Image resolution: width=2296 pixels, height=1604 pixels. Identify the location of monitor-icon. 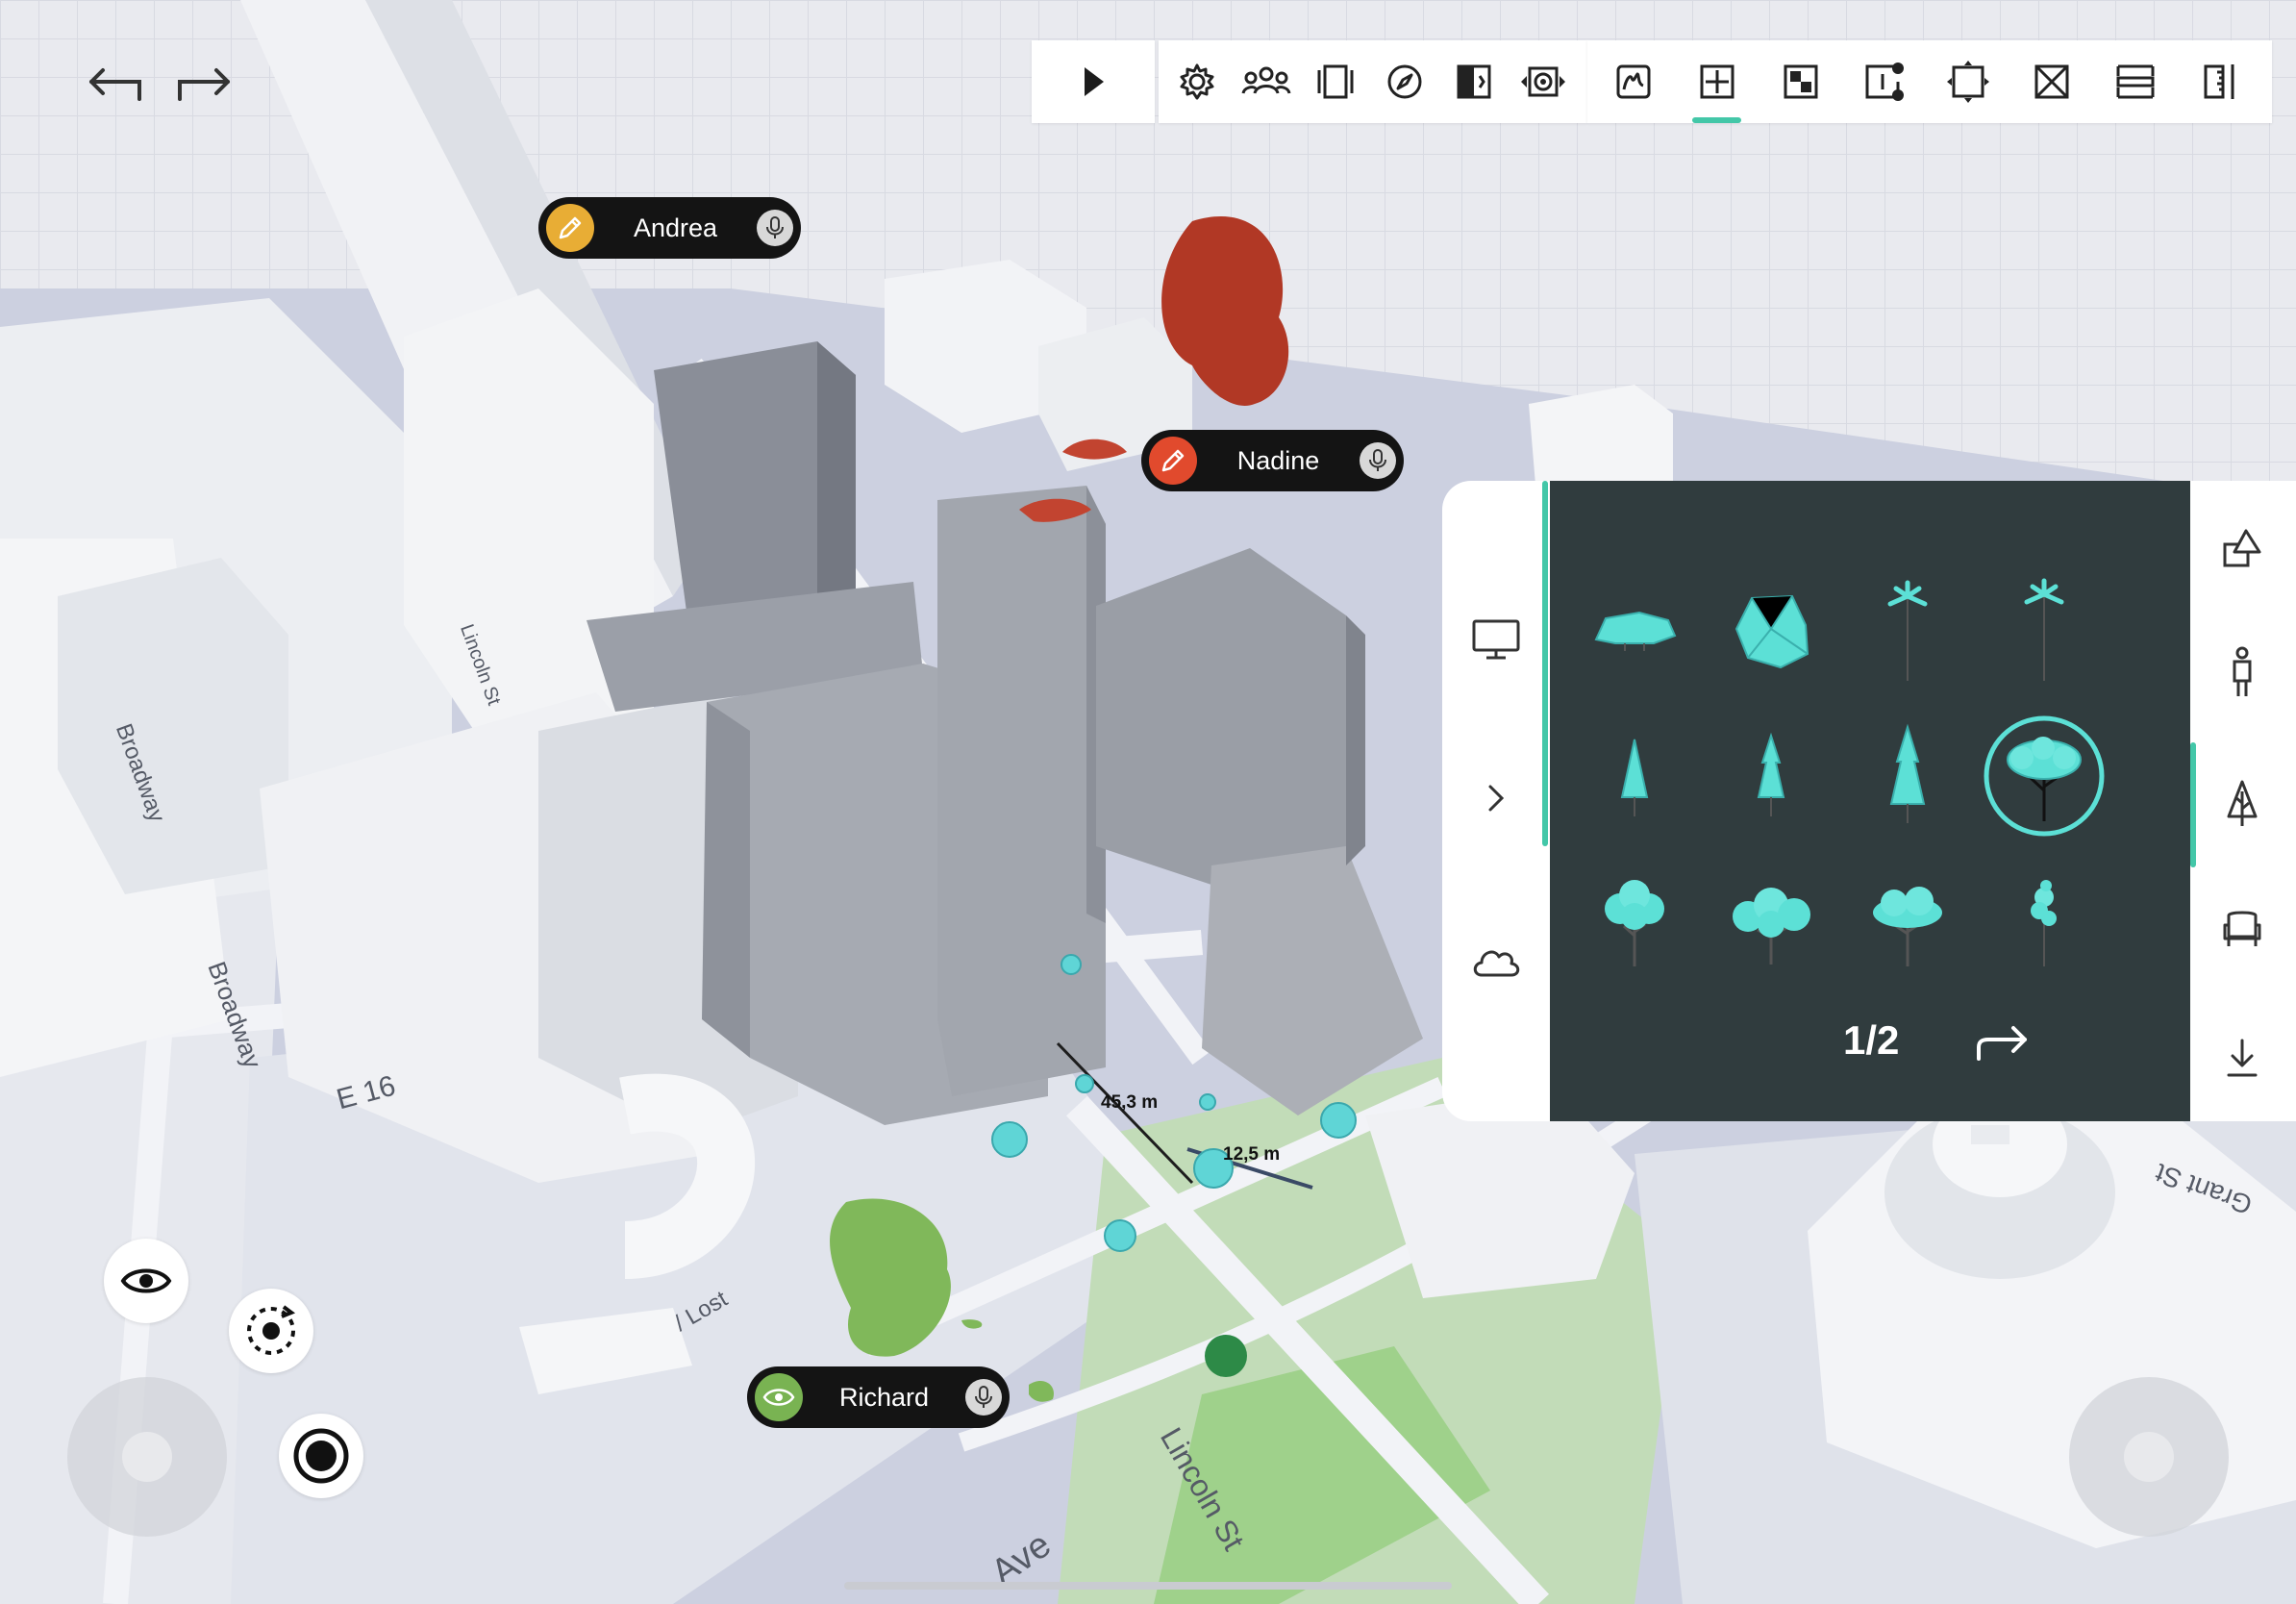
(1496, 639).